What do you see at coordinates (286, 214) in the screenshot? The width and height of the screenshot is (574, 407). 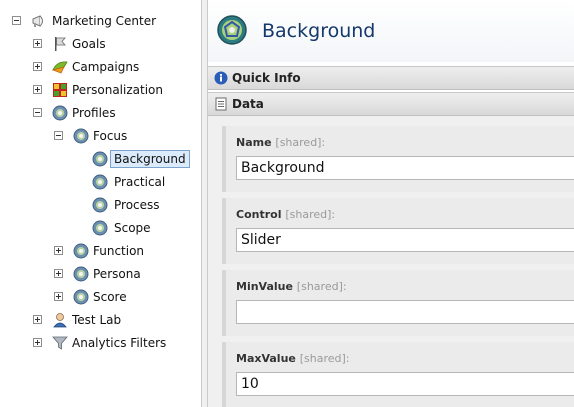 I see `field-label: Control [shared]:` at bounding box center [286, 214].